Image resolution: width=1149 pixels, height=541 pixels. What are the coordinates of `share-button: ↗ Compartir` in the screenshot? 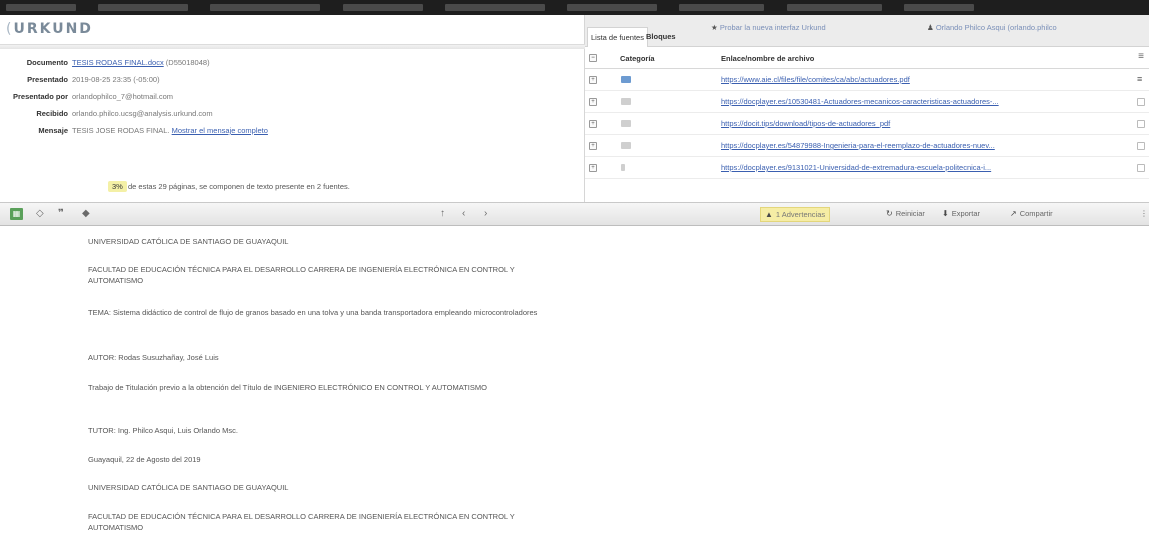 It's located at (1031, 214).